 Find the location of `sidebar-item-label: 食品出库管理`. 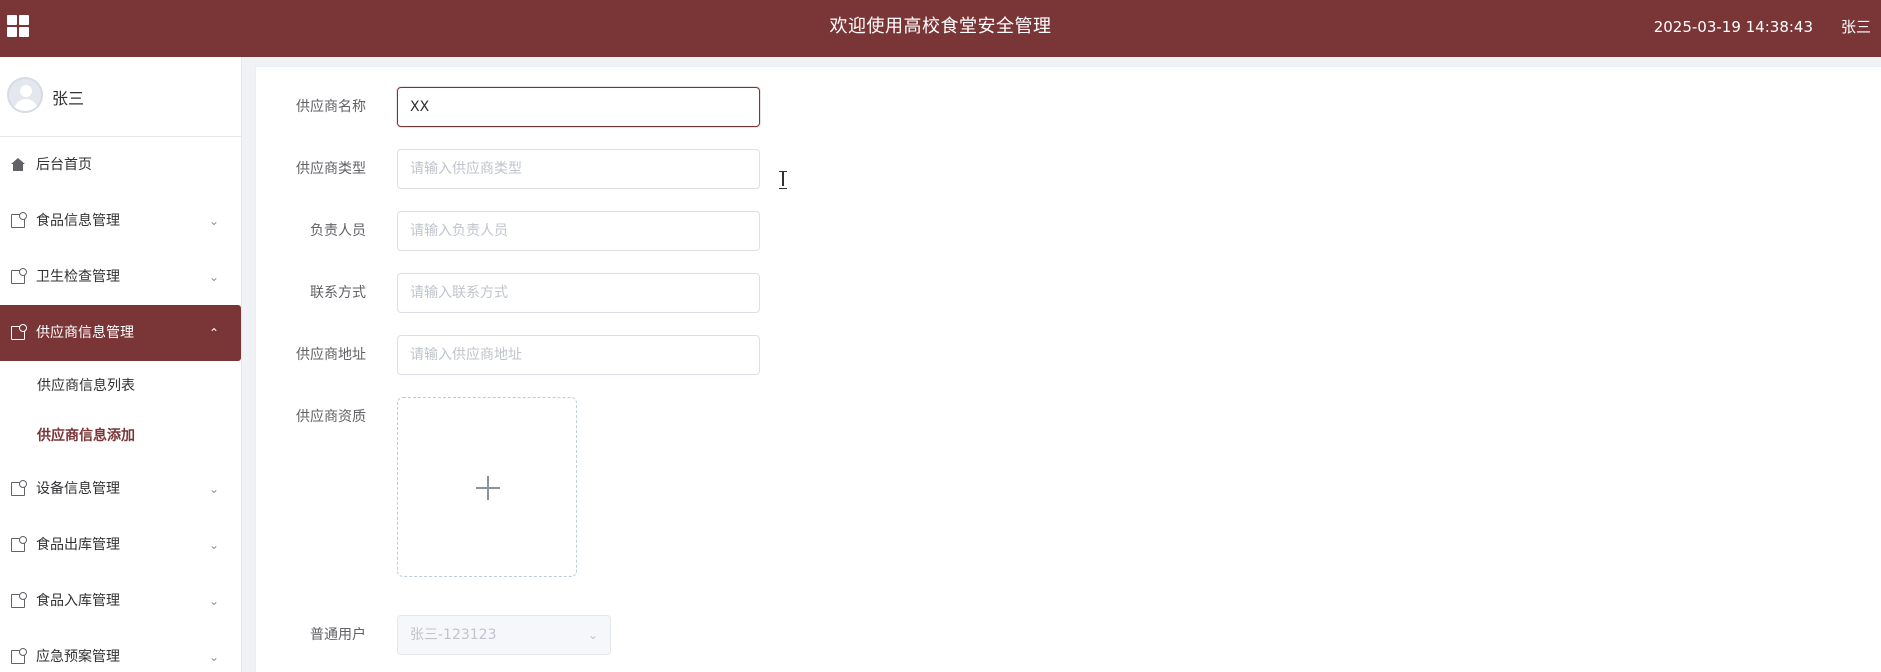

sidebar-item-label: 食品出库管理 is located at coordinates (78, 545).